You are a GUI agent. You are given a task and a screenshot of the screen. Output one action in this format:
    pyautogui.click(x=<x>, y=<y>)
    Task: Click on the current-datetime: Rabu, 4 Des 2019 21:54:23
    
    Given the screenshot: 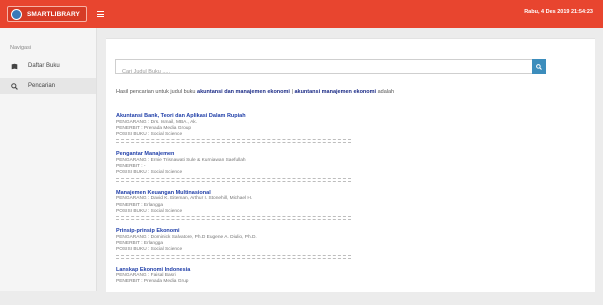 What is the action you would take?
    pyautogui.click(x=558, y=12)
    